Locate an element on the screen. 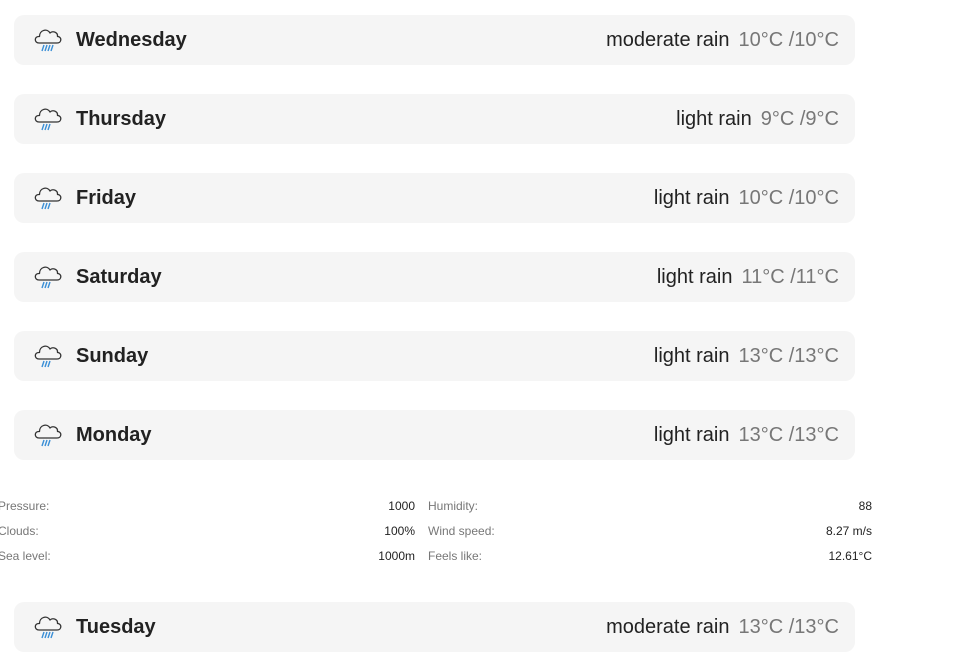 This screenshot has height=666, width=955. clouds-row: Clouds: 100% is located at coordinates (207, 531).